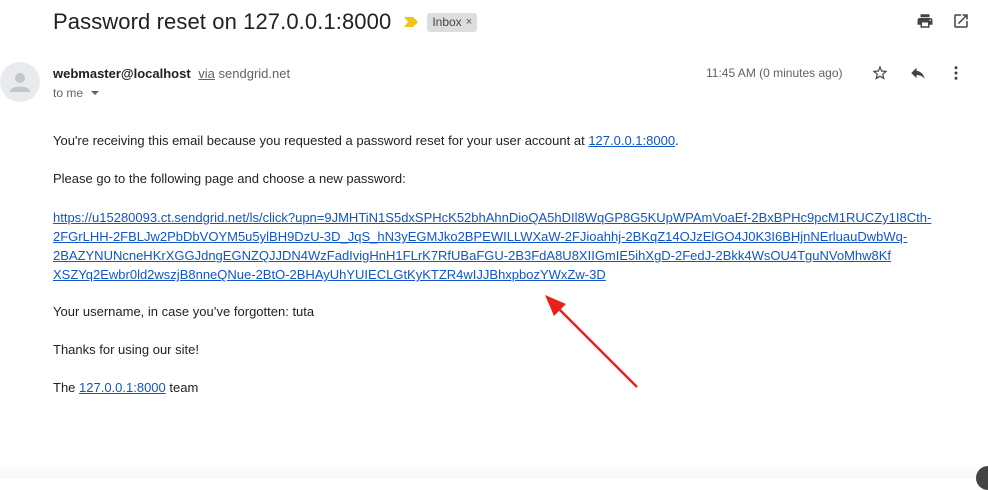 The width and height of the screenshot is (988, 490). What do you see at coordinates (982, 478) in the screenshot?
I see `floating-button-corner` at bounding box center [982, 478].